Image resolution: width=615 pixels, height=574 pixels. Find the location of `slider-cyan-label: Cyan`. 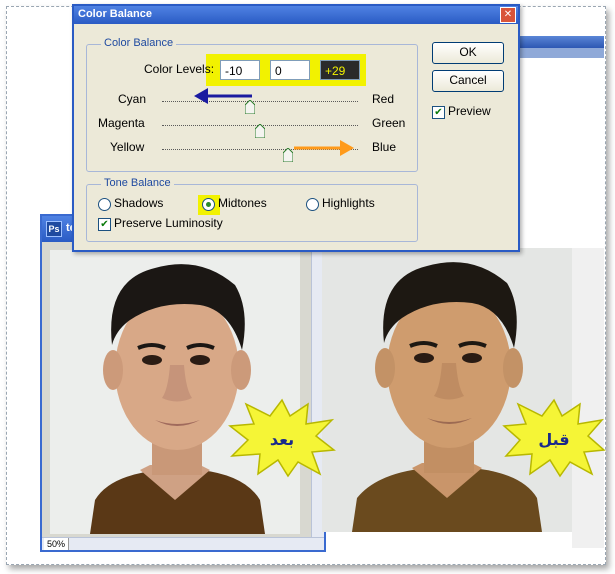

slider-cyan-label: Cyan is located at coordinates (132, 99).